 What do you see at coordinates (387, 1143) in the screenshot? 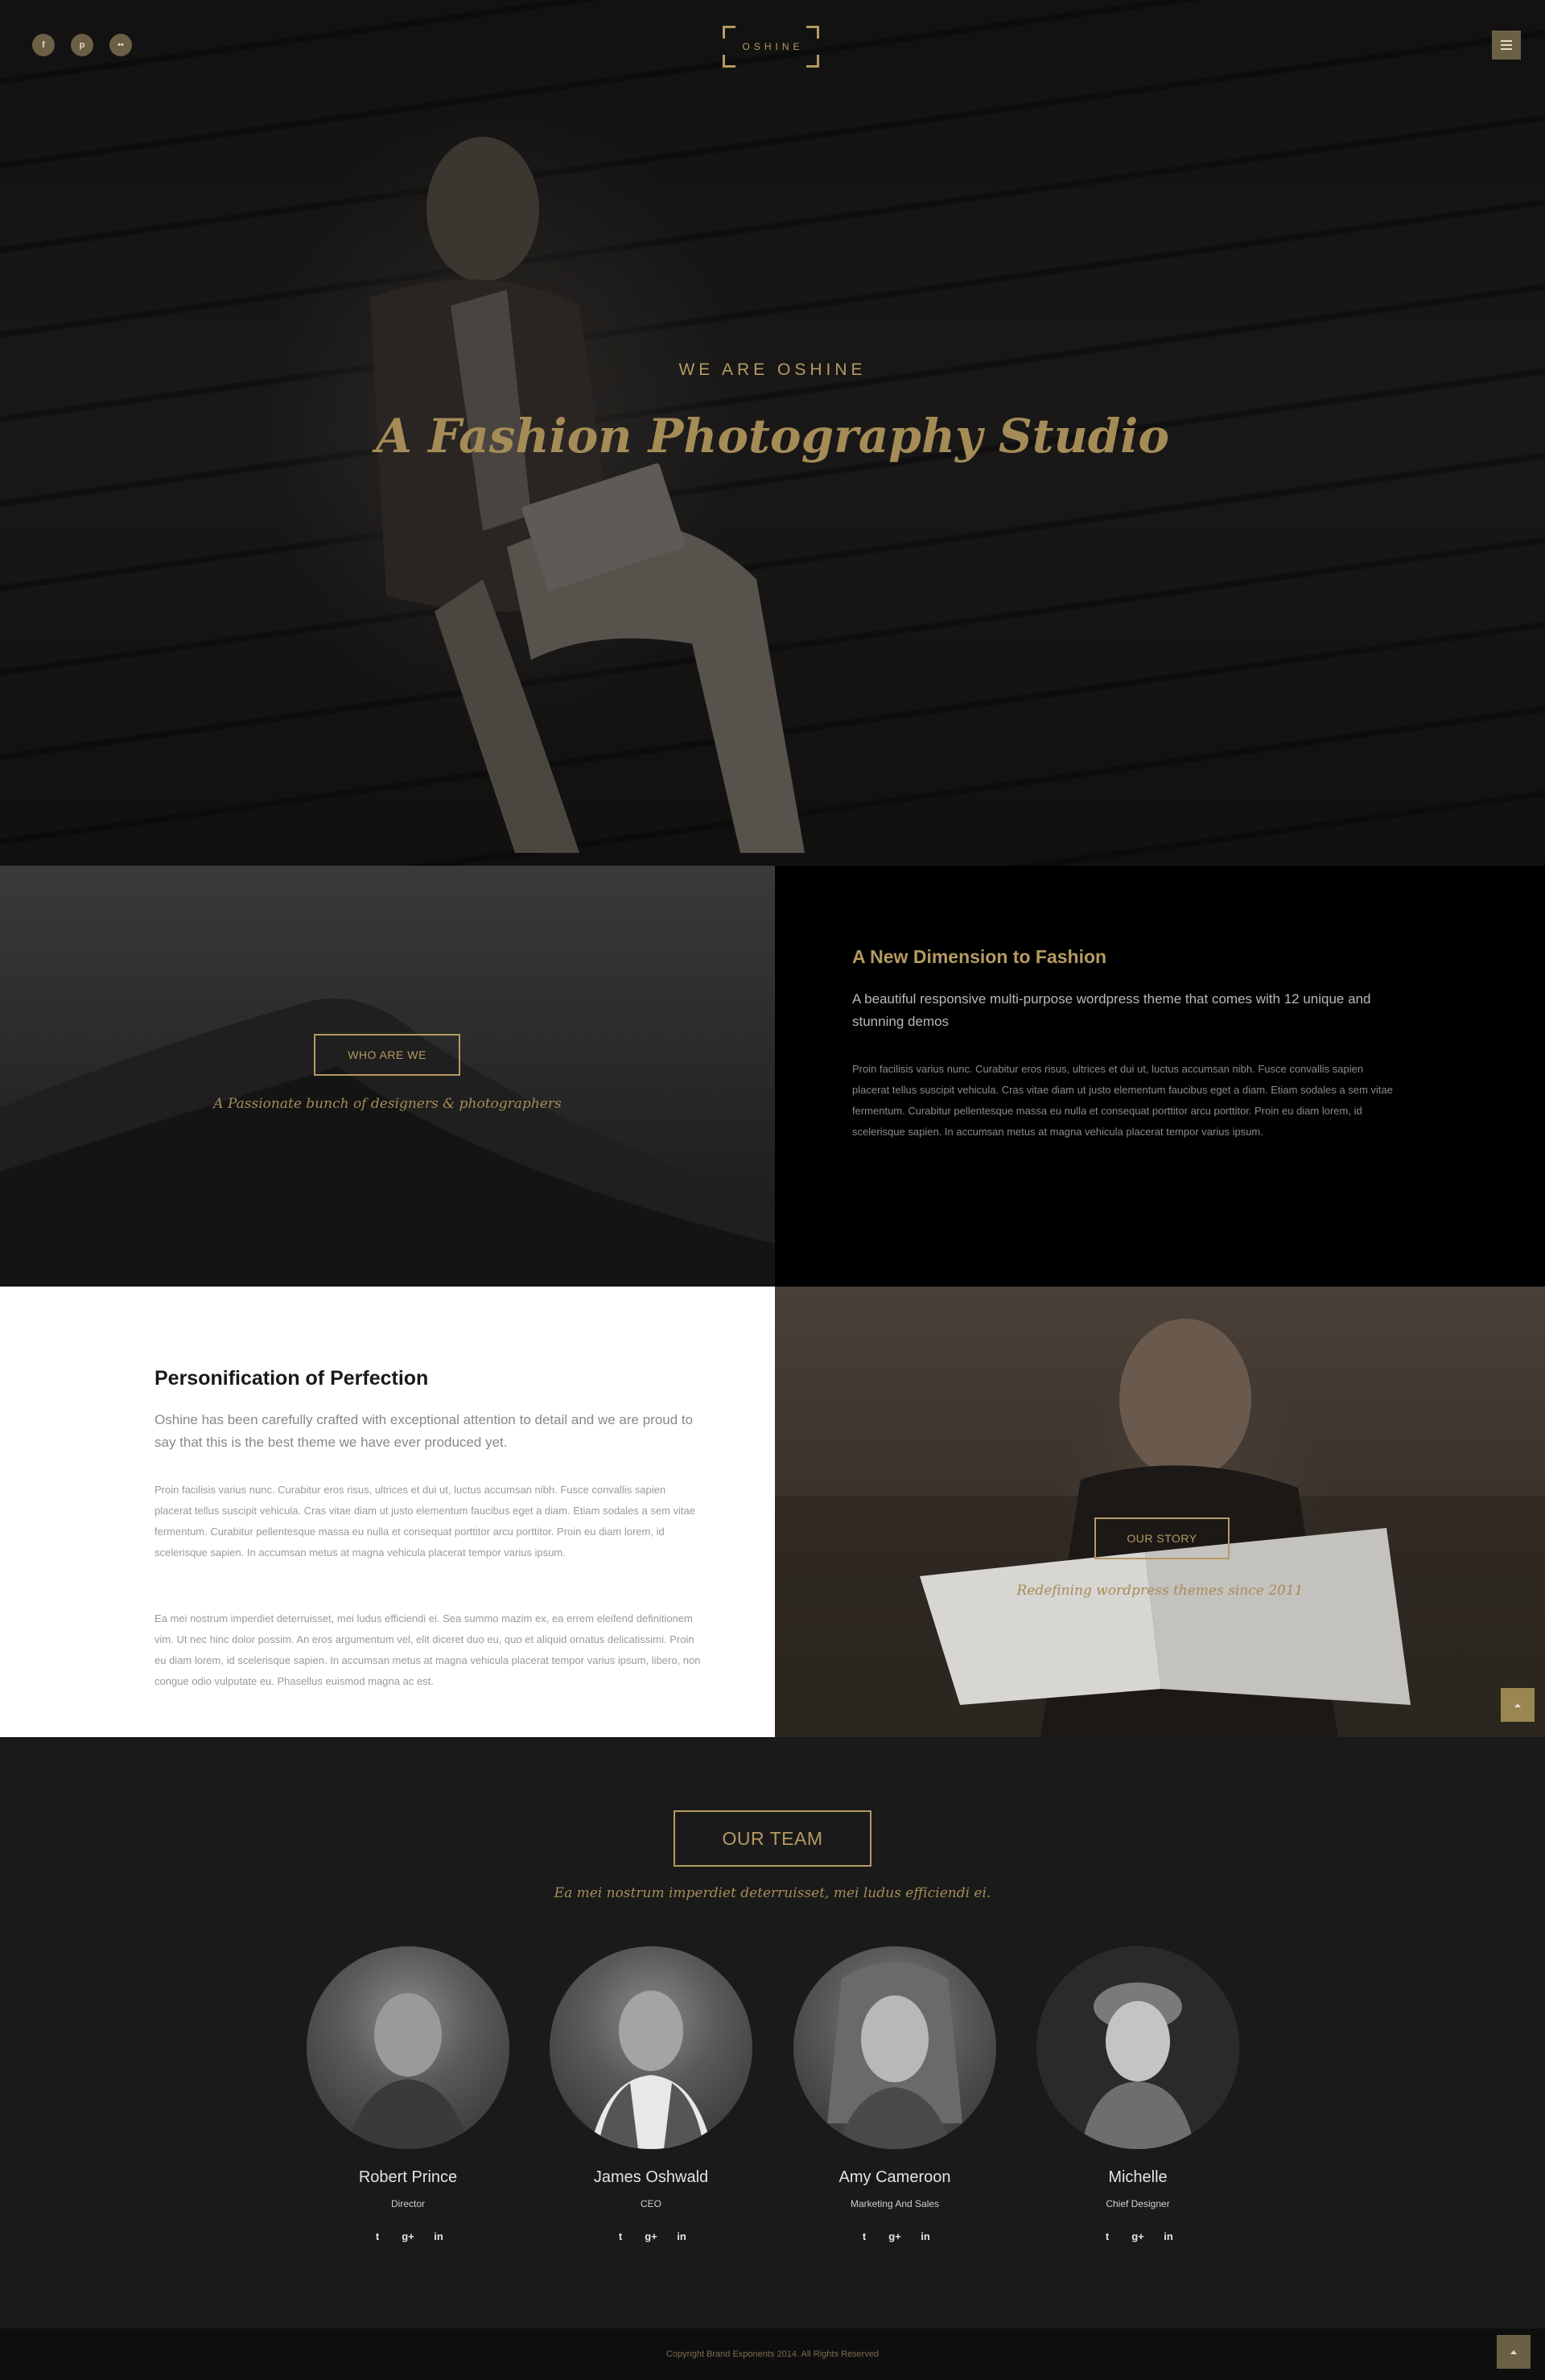
I see `mountain-image` at bounding box center [387, 1143].